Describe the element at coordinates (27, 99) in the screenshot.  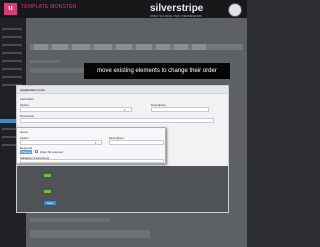
I see `field-label-label: Field label` at that location.